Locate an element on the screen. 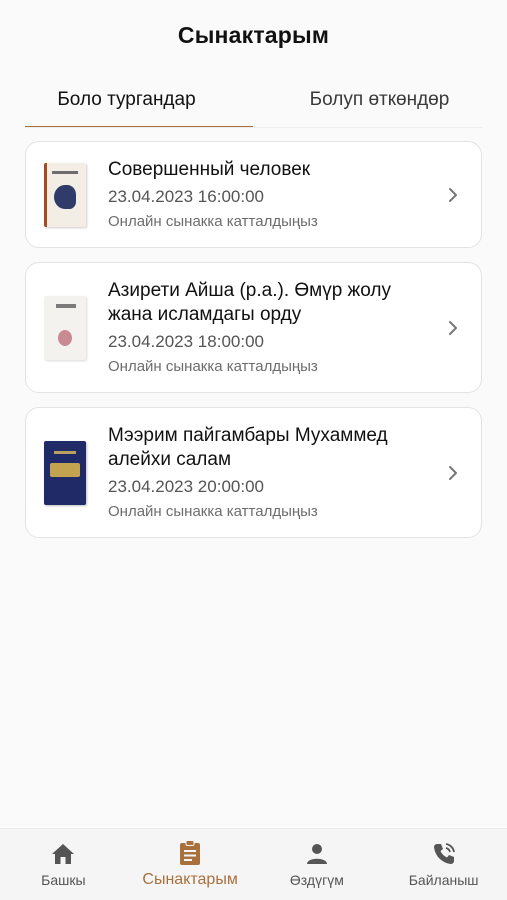 The width and height of the screenshot is (507, 900). nav-label: Башкы is located at coordinates (63, 879).